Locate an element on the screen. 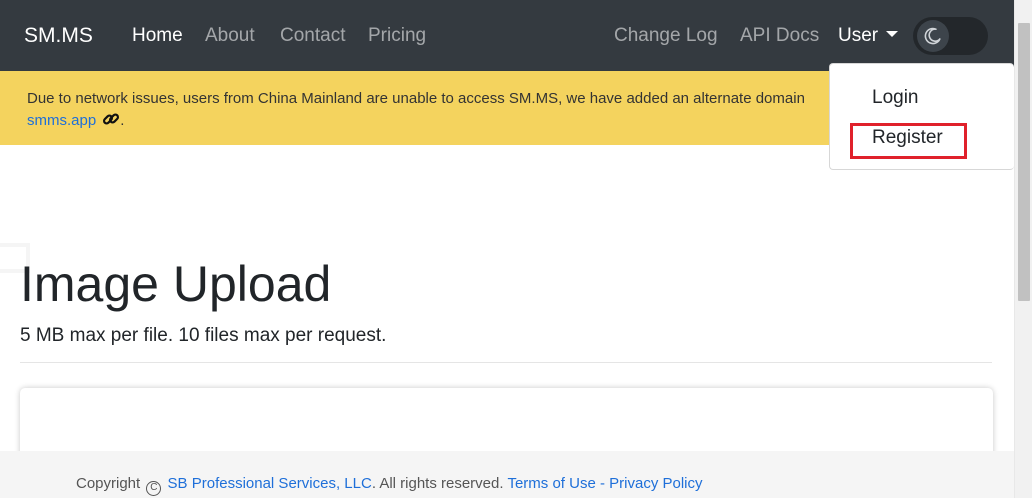  scrollbar-thumb is located at coordinates (1024, 162).